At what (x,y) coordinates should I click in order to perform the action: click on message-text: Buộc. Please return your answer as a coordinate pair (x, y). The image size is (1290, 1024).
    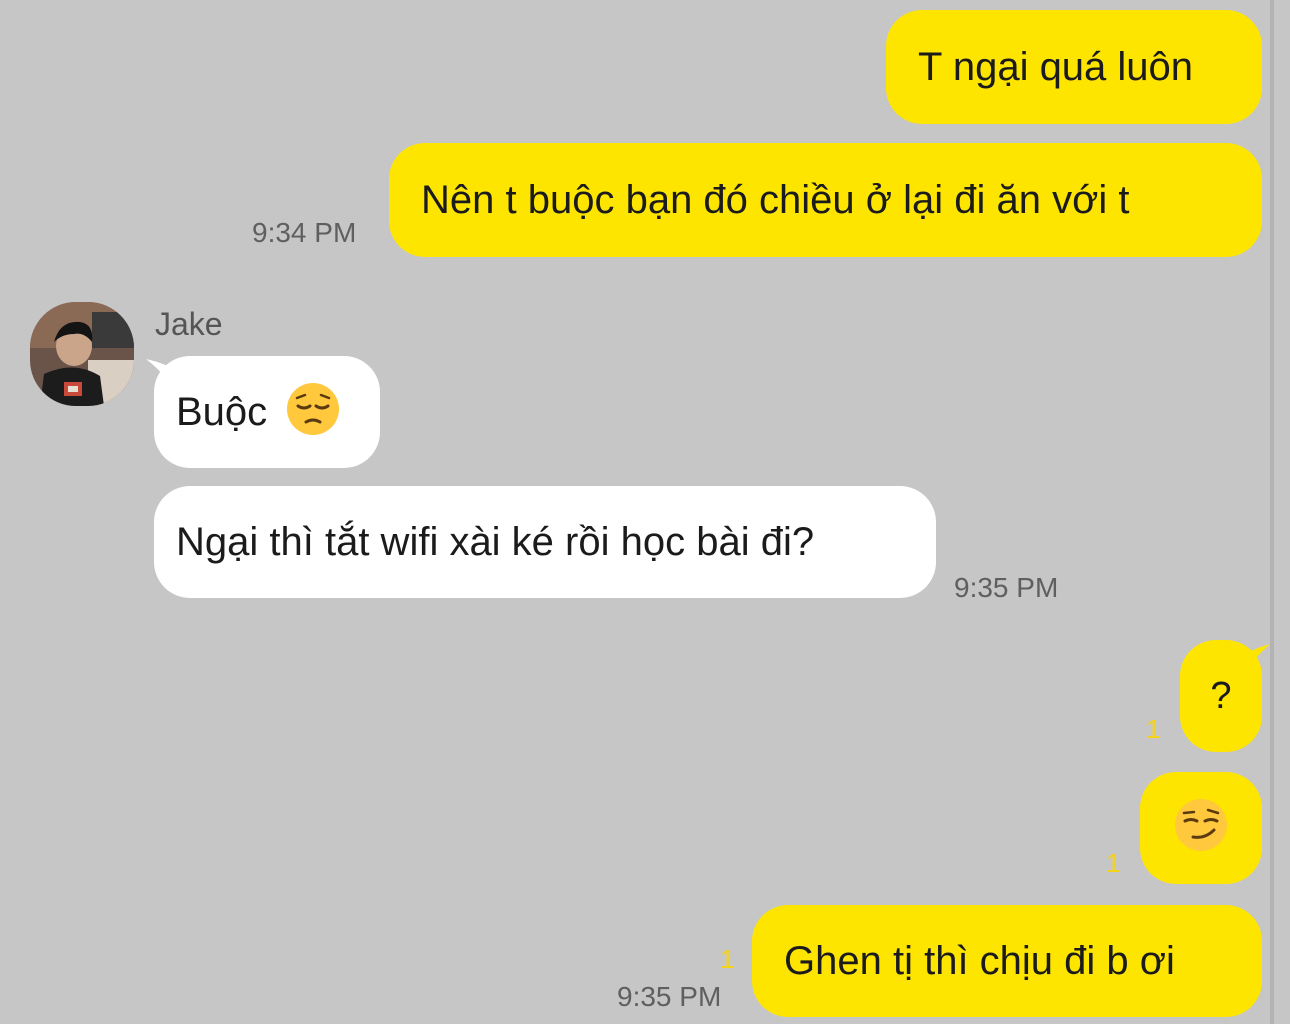
    Looking at the image, I should click on (222, 412).